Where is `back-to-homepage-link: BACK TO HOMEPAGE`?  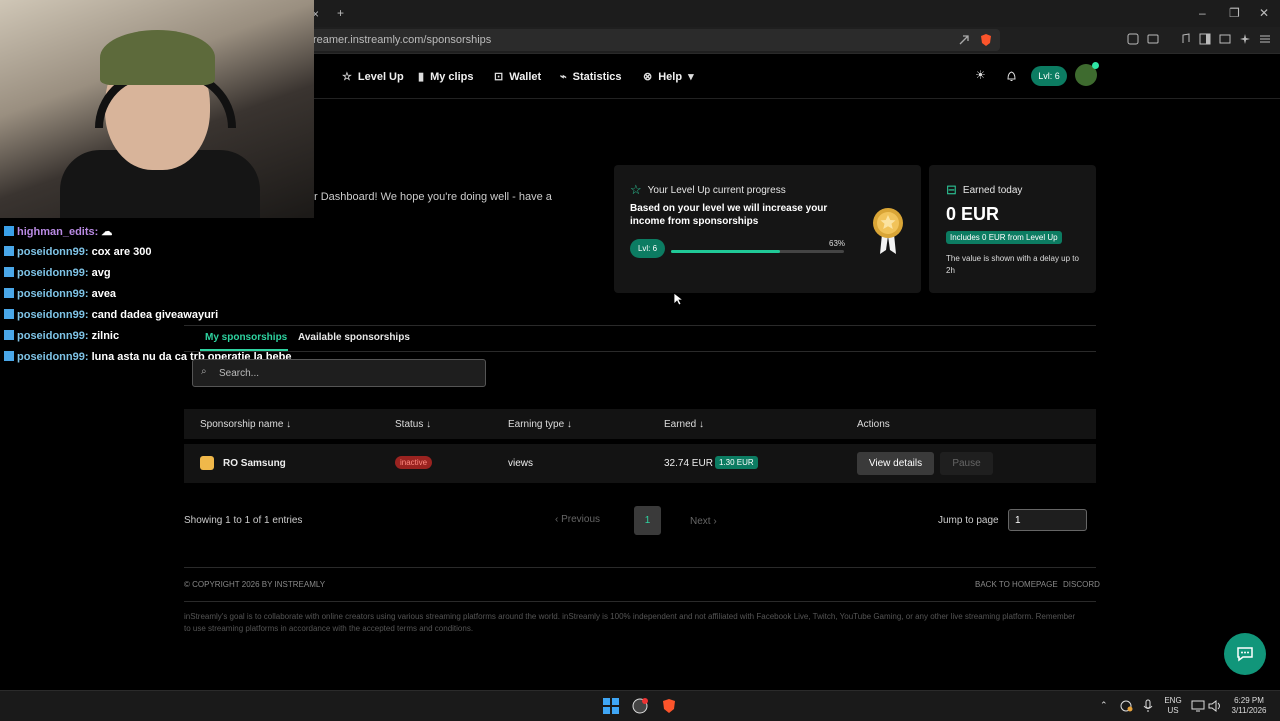
back-to-homepage-link: BACK TO HOMEPAGE is located at coordinates (1016, 584).